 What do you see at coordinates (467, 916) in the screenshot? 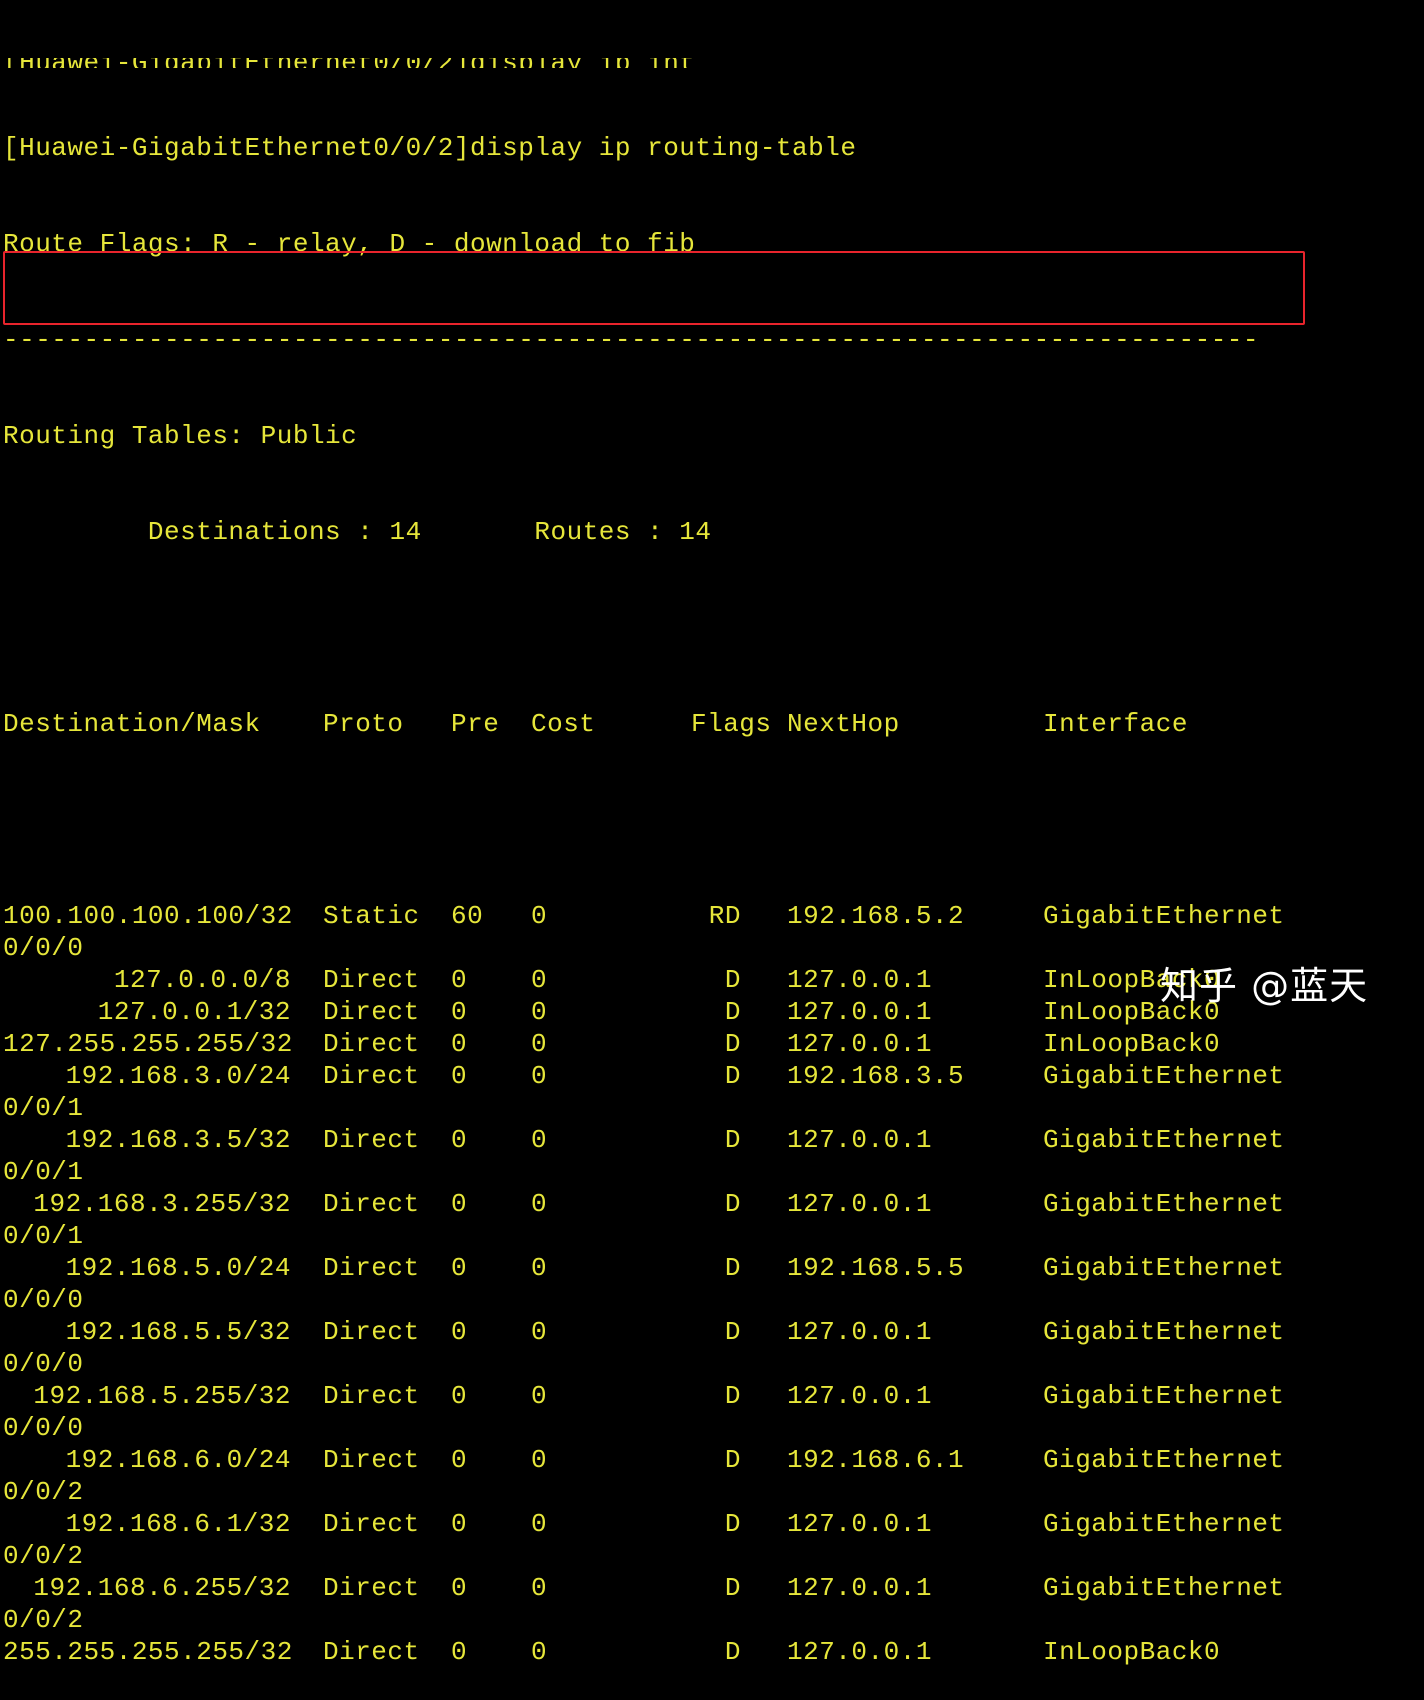
I see `route-pre: 60` at bounding box center [467, 916].